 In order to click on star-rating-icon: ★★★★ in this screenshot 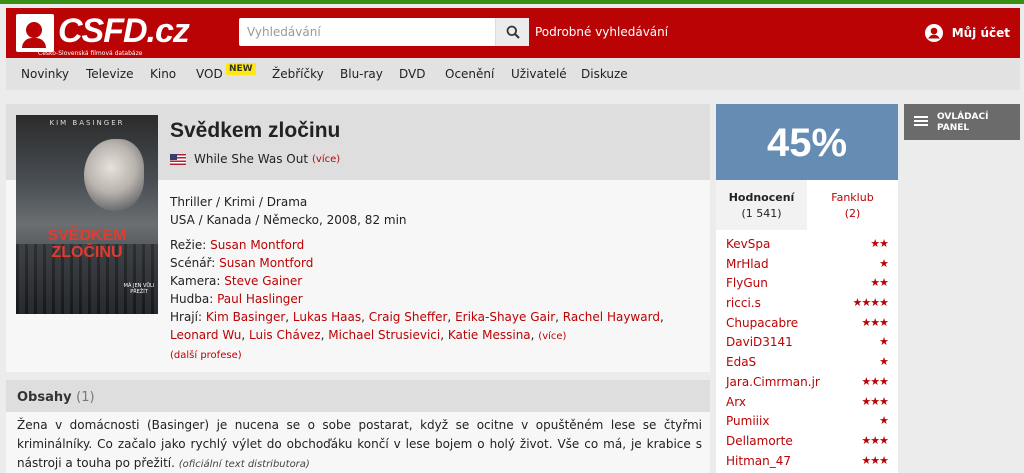, I will do `click(870, 303)`.